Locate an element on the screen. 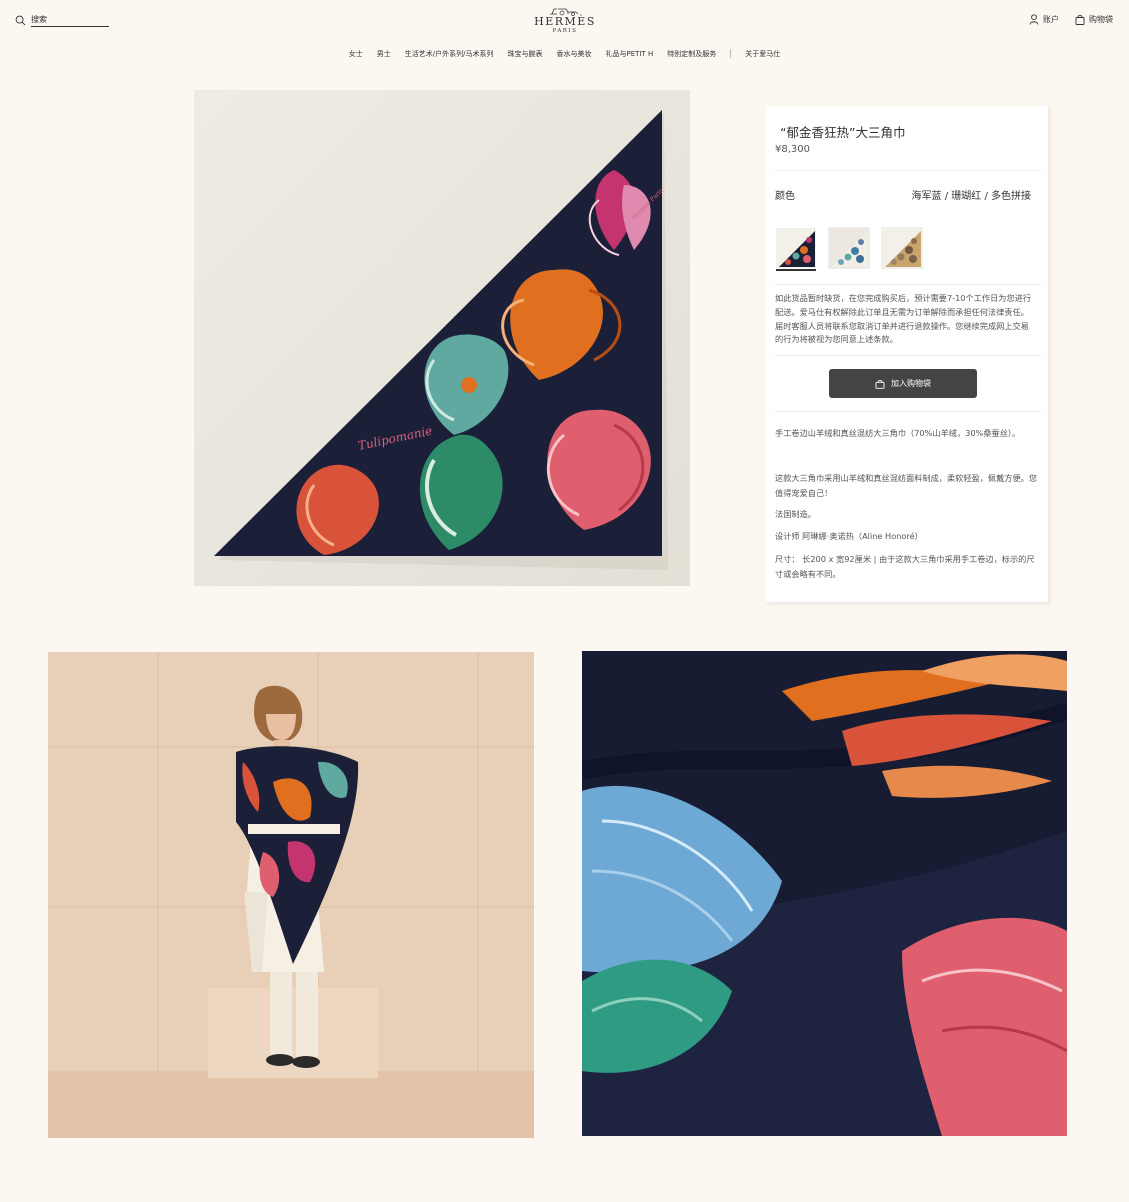 Image resolution: width=1129 pixels, height=1202 pixels. search-input: 搜索 is located at coordinates (62, 20).